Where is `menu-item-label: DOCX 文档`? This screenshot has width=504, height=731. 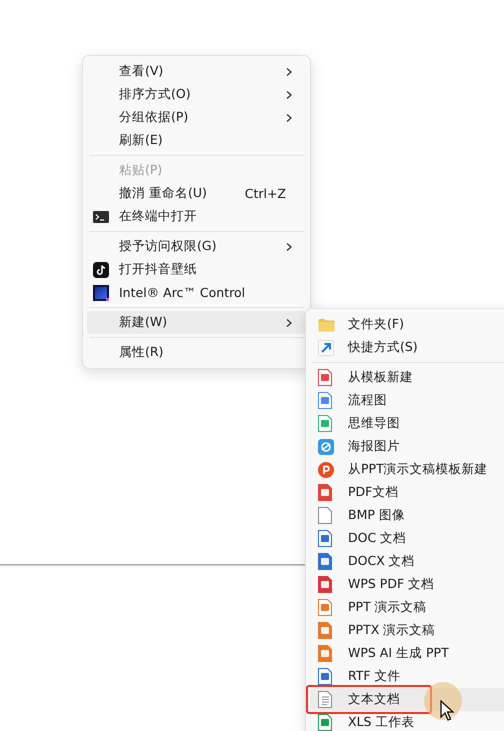 menu-item-label: DOCX 文档 is located at coordinates (382, 561).